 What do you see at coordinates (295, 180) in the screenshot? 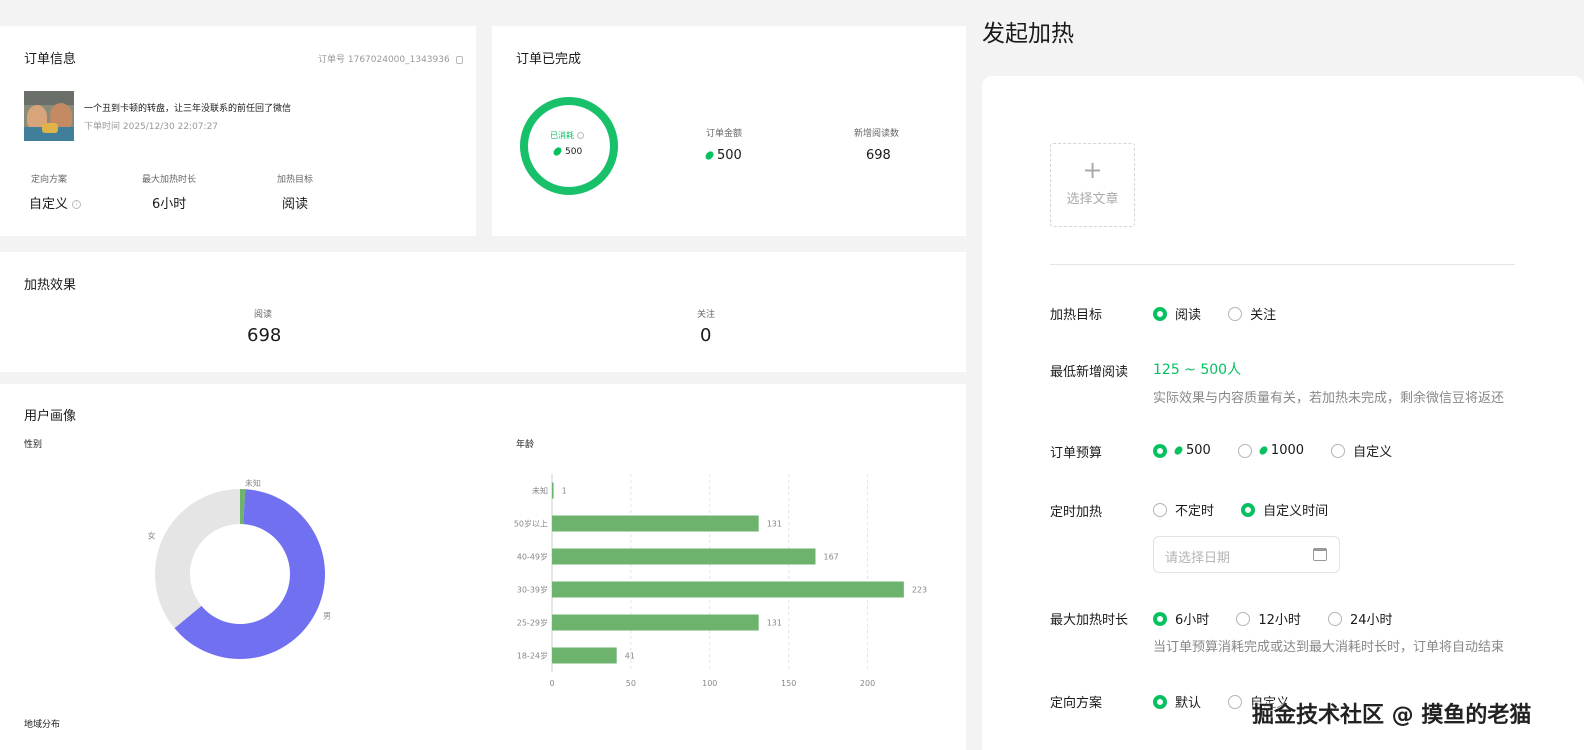
I see `heat-target-label: 加热目标` at bounding box center [295, 180].